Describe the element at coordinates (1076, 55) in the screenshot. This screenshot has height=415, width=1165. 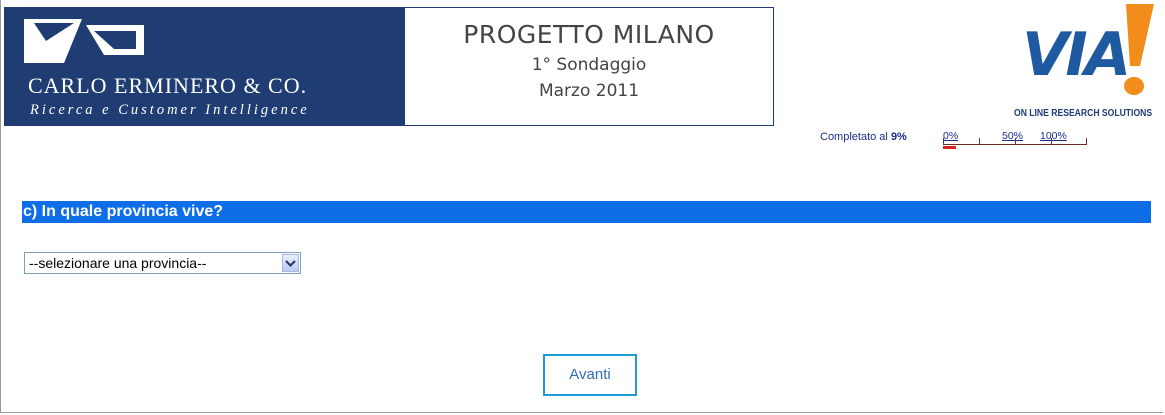
I see `via-logo-text: VIA` at that location.